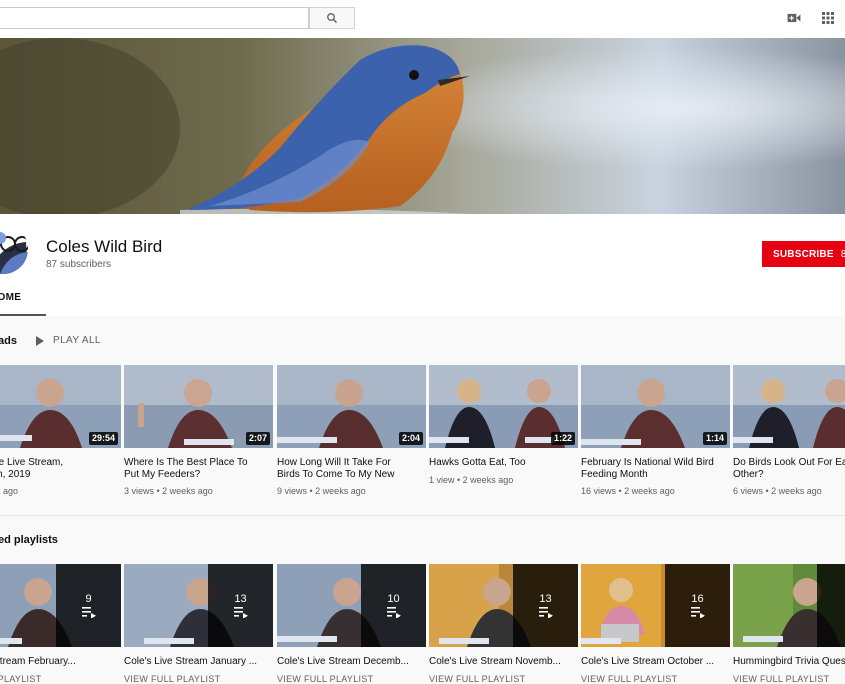 The width and height of the screenshot is (845, 684). What do you see at coordinates (410, 438) in the screenshot?
I see `video-duration: 2:04` at bounding box center [410, 438].